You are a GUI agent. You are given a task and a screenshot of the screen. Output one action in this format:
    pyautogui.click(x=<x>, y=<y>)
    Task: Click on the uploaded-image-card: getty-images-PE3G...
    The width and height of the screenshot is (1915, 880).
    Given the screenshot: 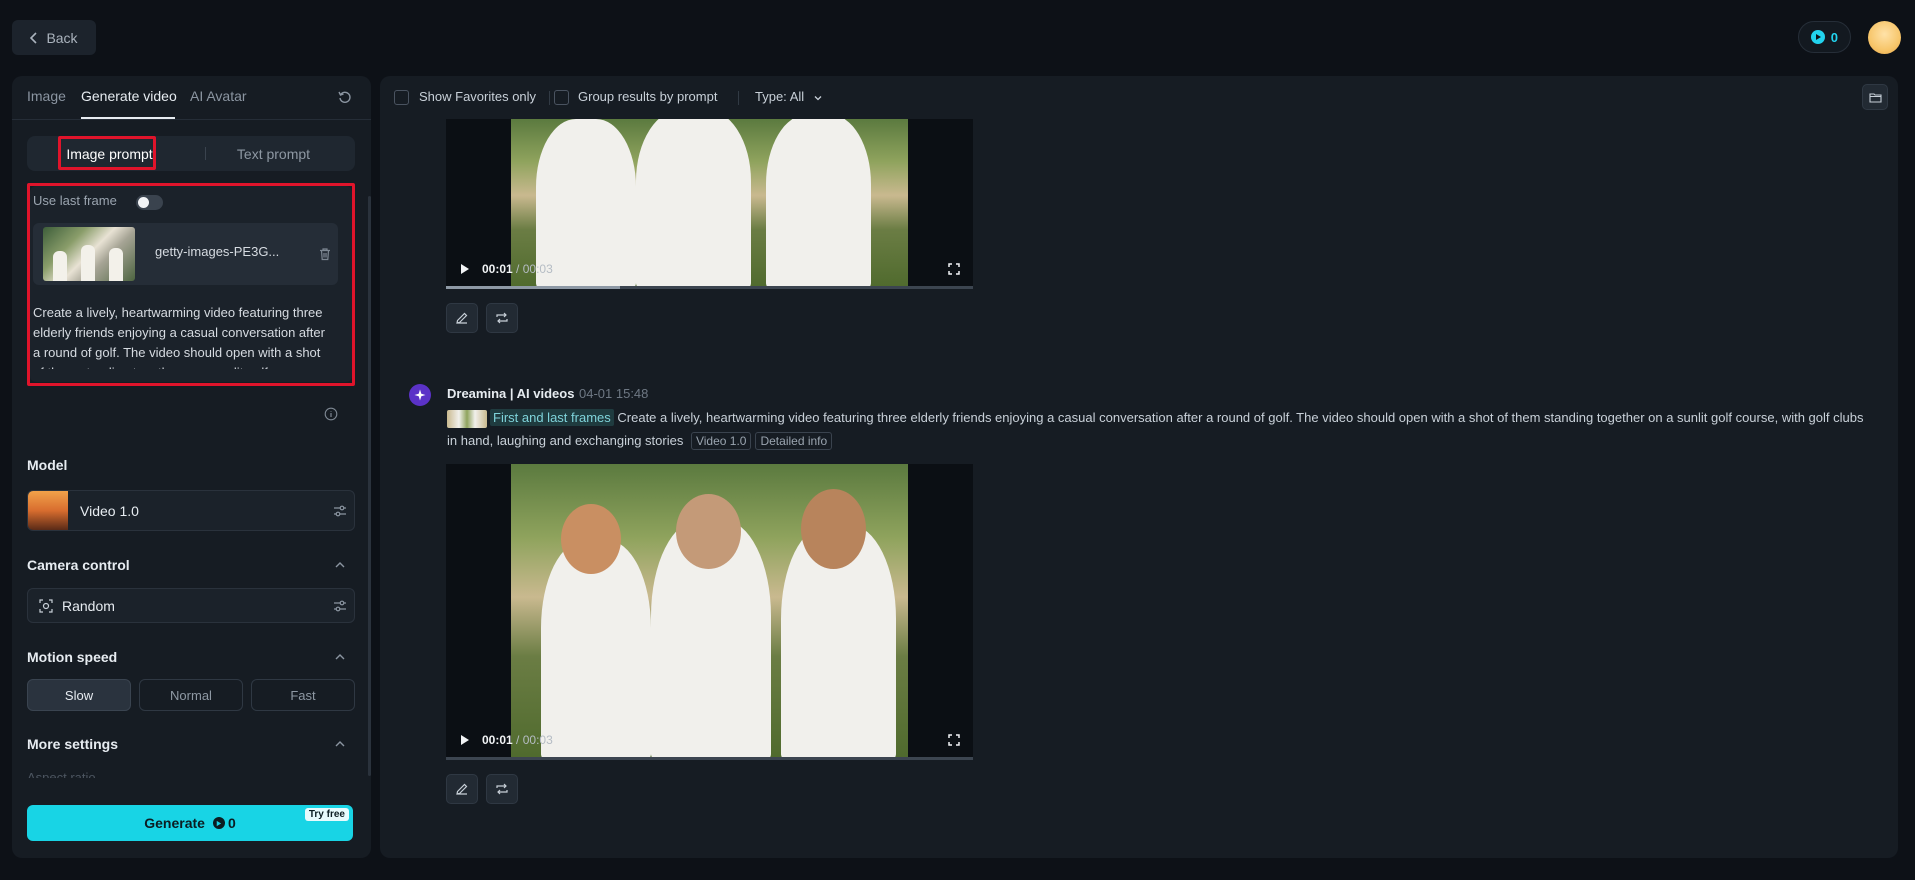 What is the action you would take?
    pyautogui.click(x=185, y=254)
    